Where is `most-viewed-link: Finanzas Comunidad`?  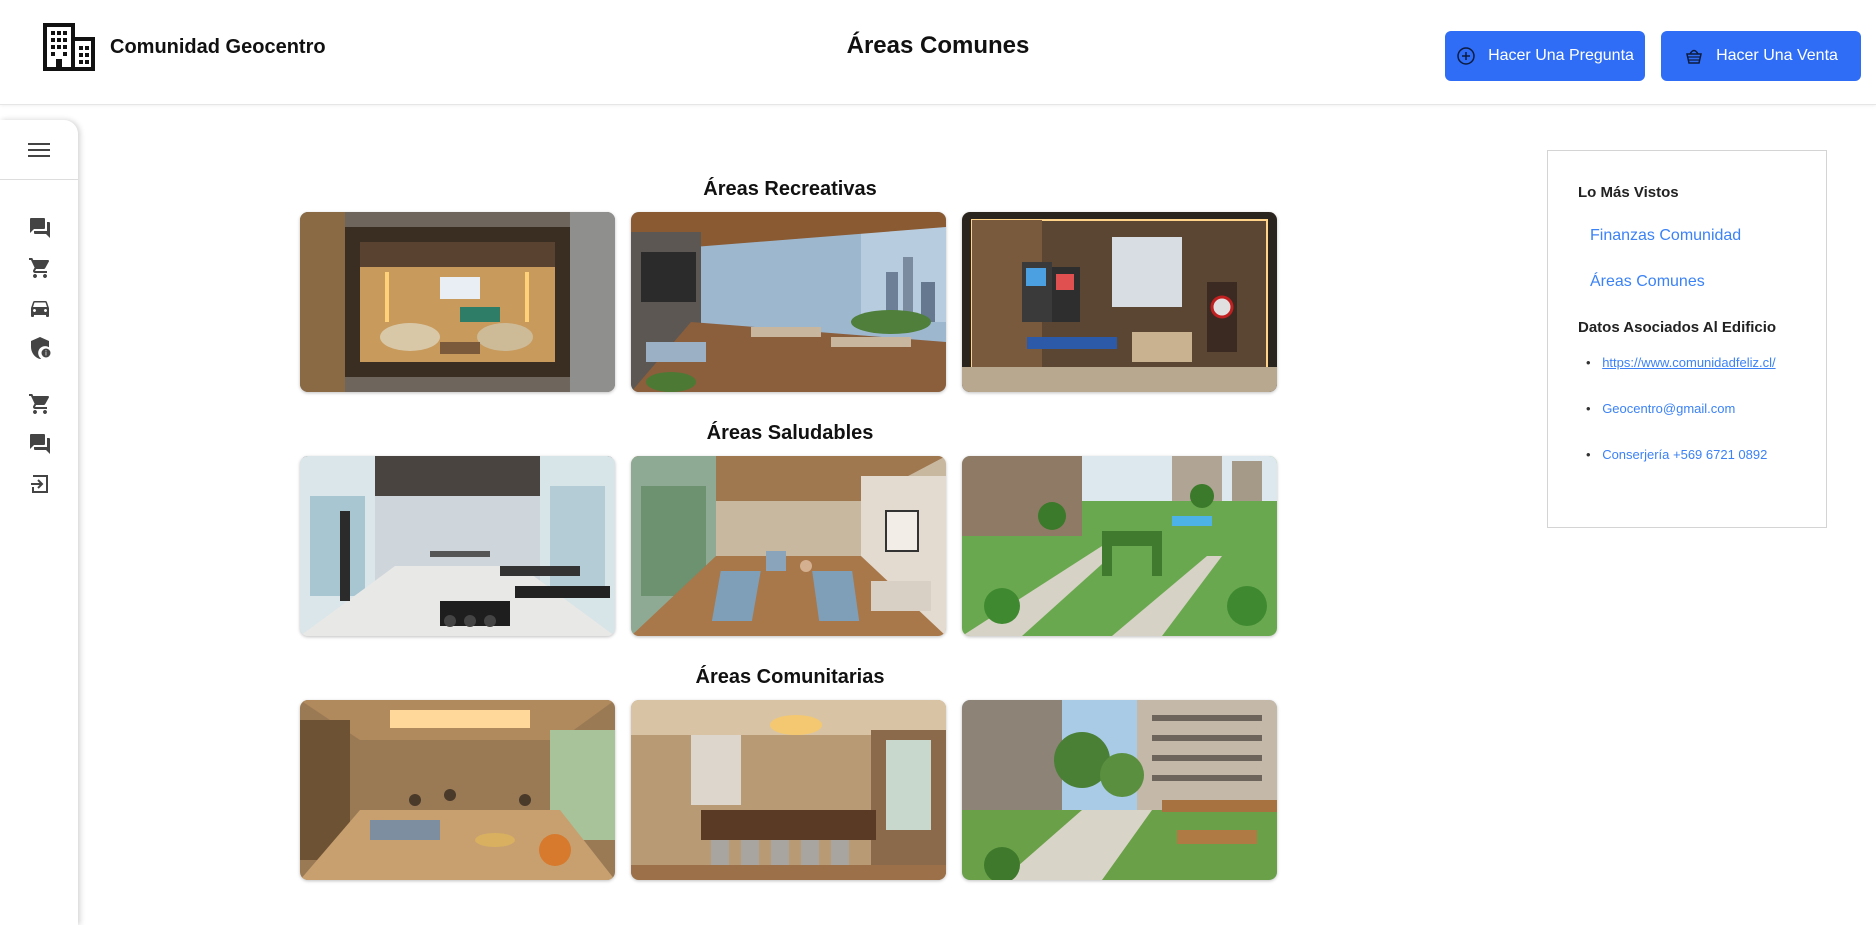
most-viewed-link: Finanzas Comunidad is located at coordinates (1665, 236).